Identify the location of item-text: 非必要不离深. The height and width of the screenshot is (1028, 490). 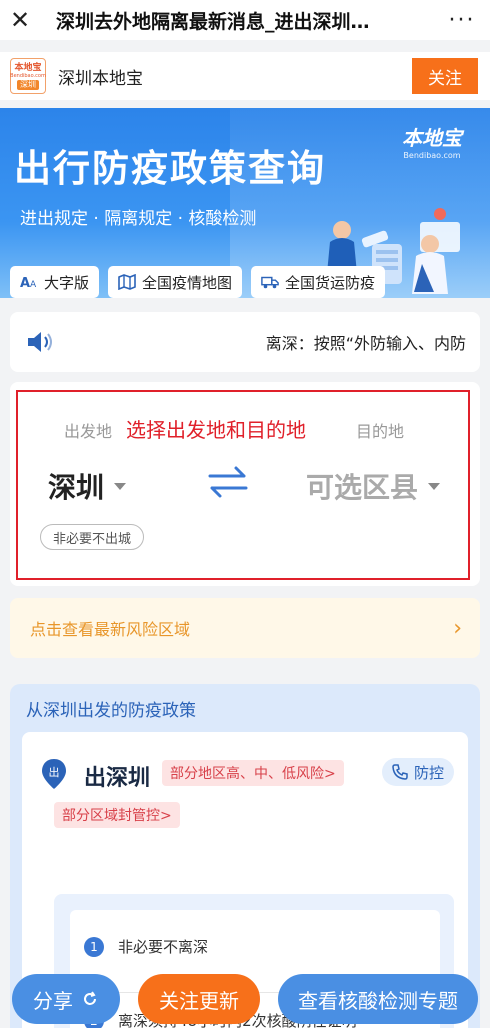
(163, 947).